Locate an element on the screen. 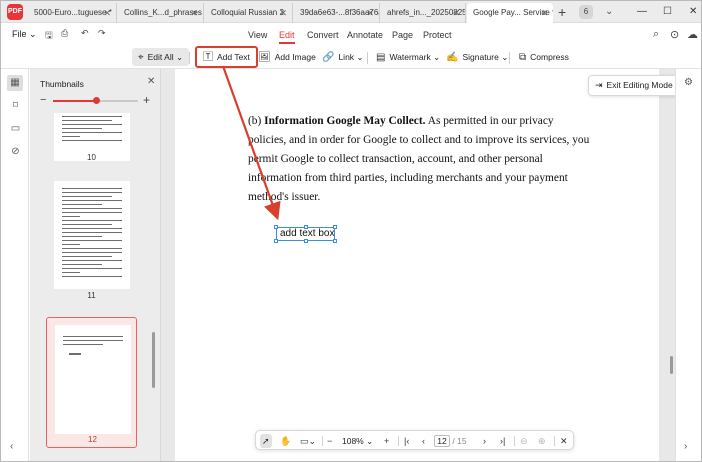 The height and width of the screenshot is (462, 702). select-tool-icon: ➚ is located at coordinates (266, 441).